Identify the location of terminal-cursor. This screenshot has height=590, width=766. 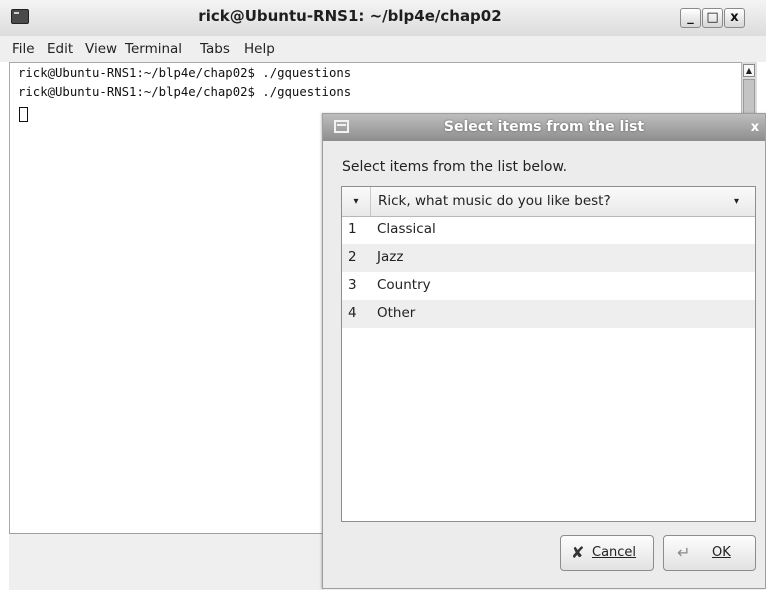
(23, 114).